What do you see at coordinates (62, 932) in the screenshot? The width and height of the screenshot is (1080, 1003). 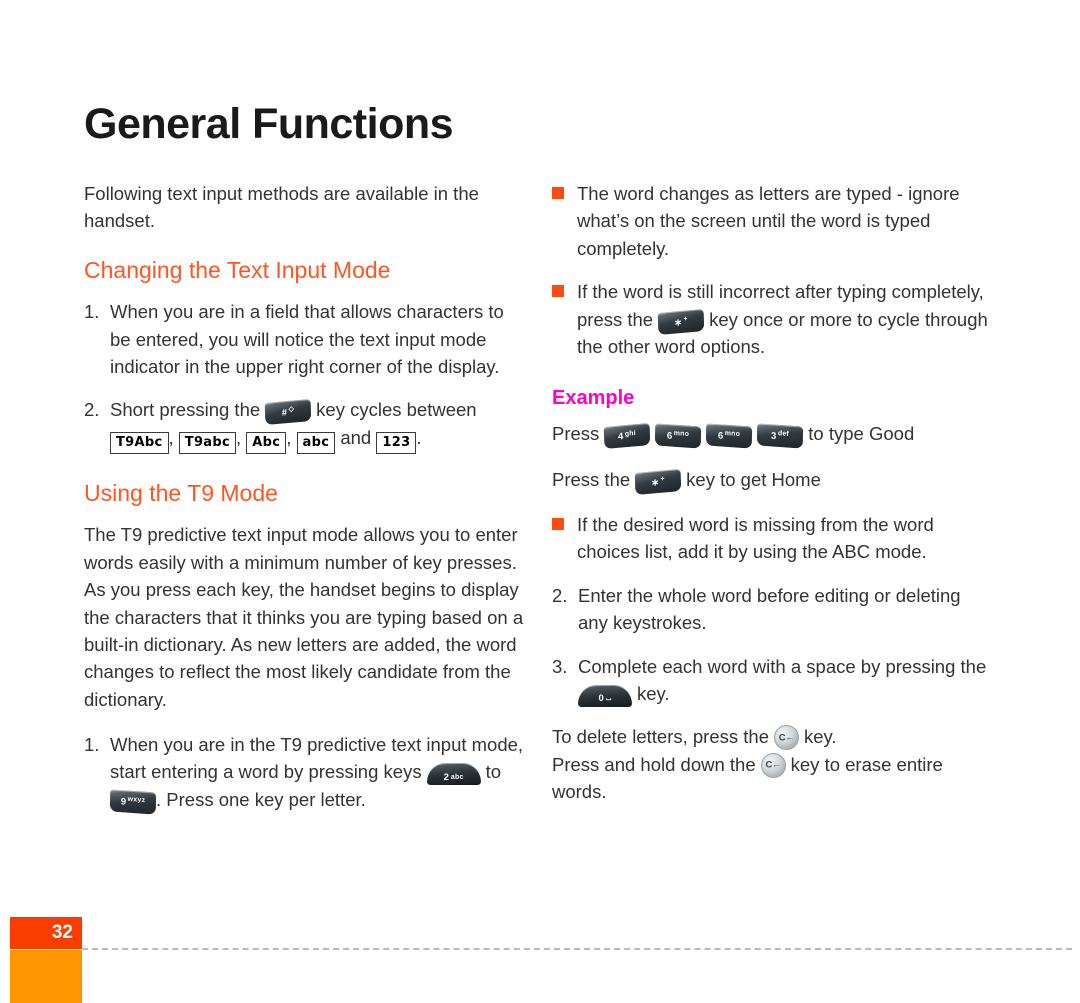 I see `page-number: 32` at bounding box center [62, 932].